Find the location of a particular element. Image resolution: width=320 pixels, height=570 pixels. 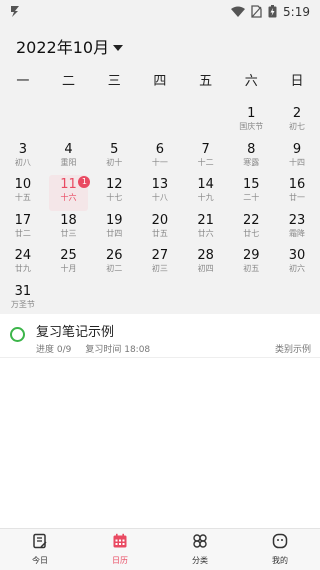

day-cell: 25 十月 is located at coordinates (69, 264).